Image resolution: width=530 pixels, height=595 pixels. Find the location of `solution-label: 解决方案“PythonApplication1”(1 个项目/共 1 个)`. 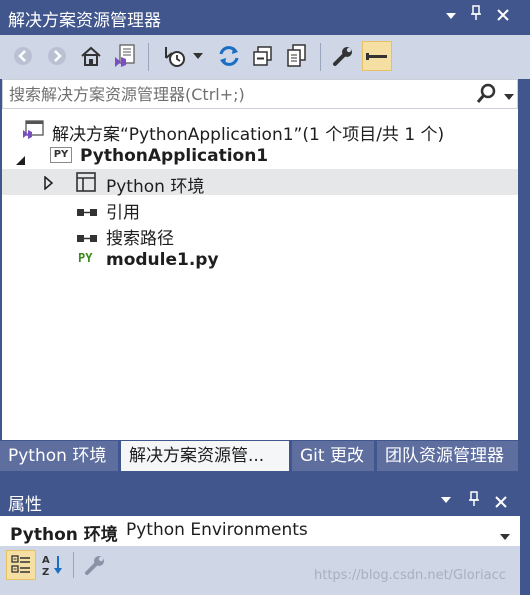

solution-label: 解决方案“PythonApplication1”(1 个项目/共 1 个) is located at coordinates (248, 135).